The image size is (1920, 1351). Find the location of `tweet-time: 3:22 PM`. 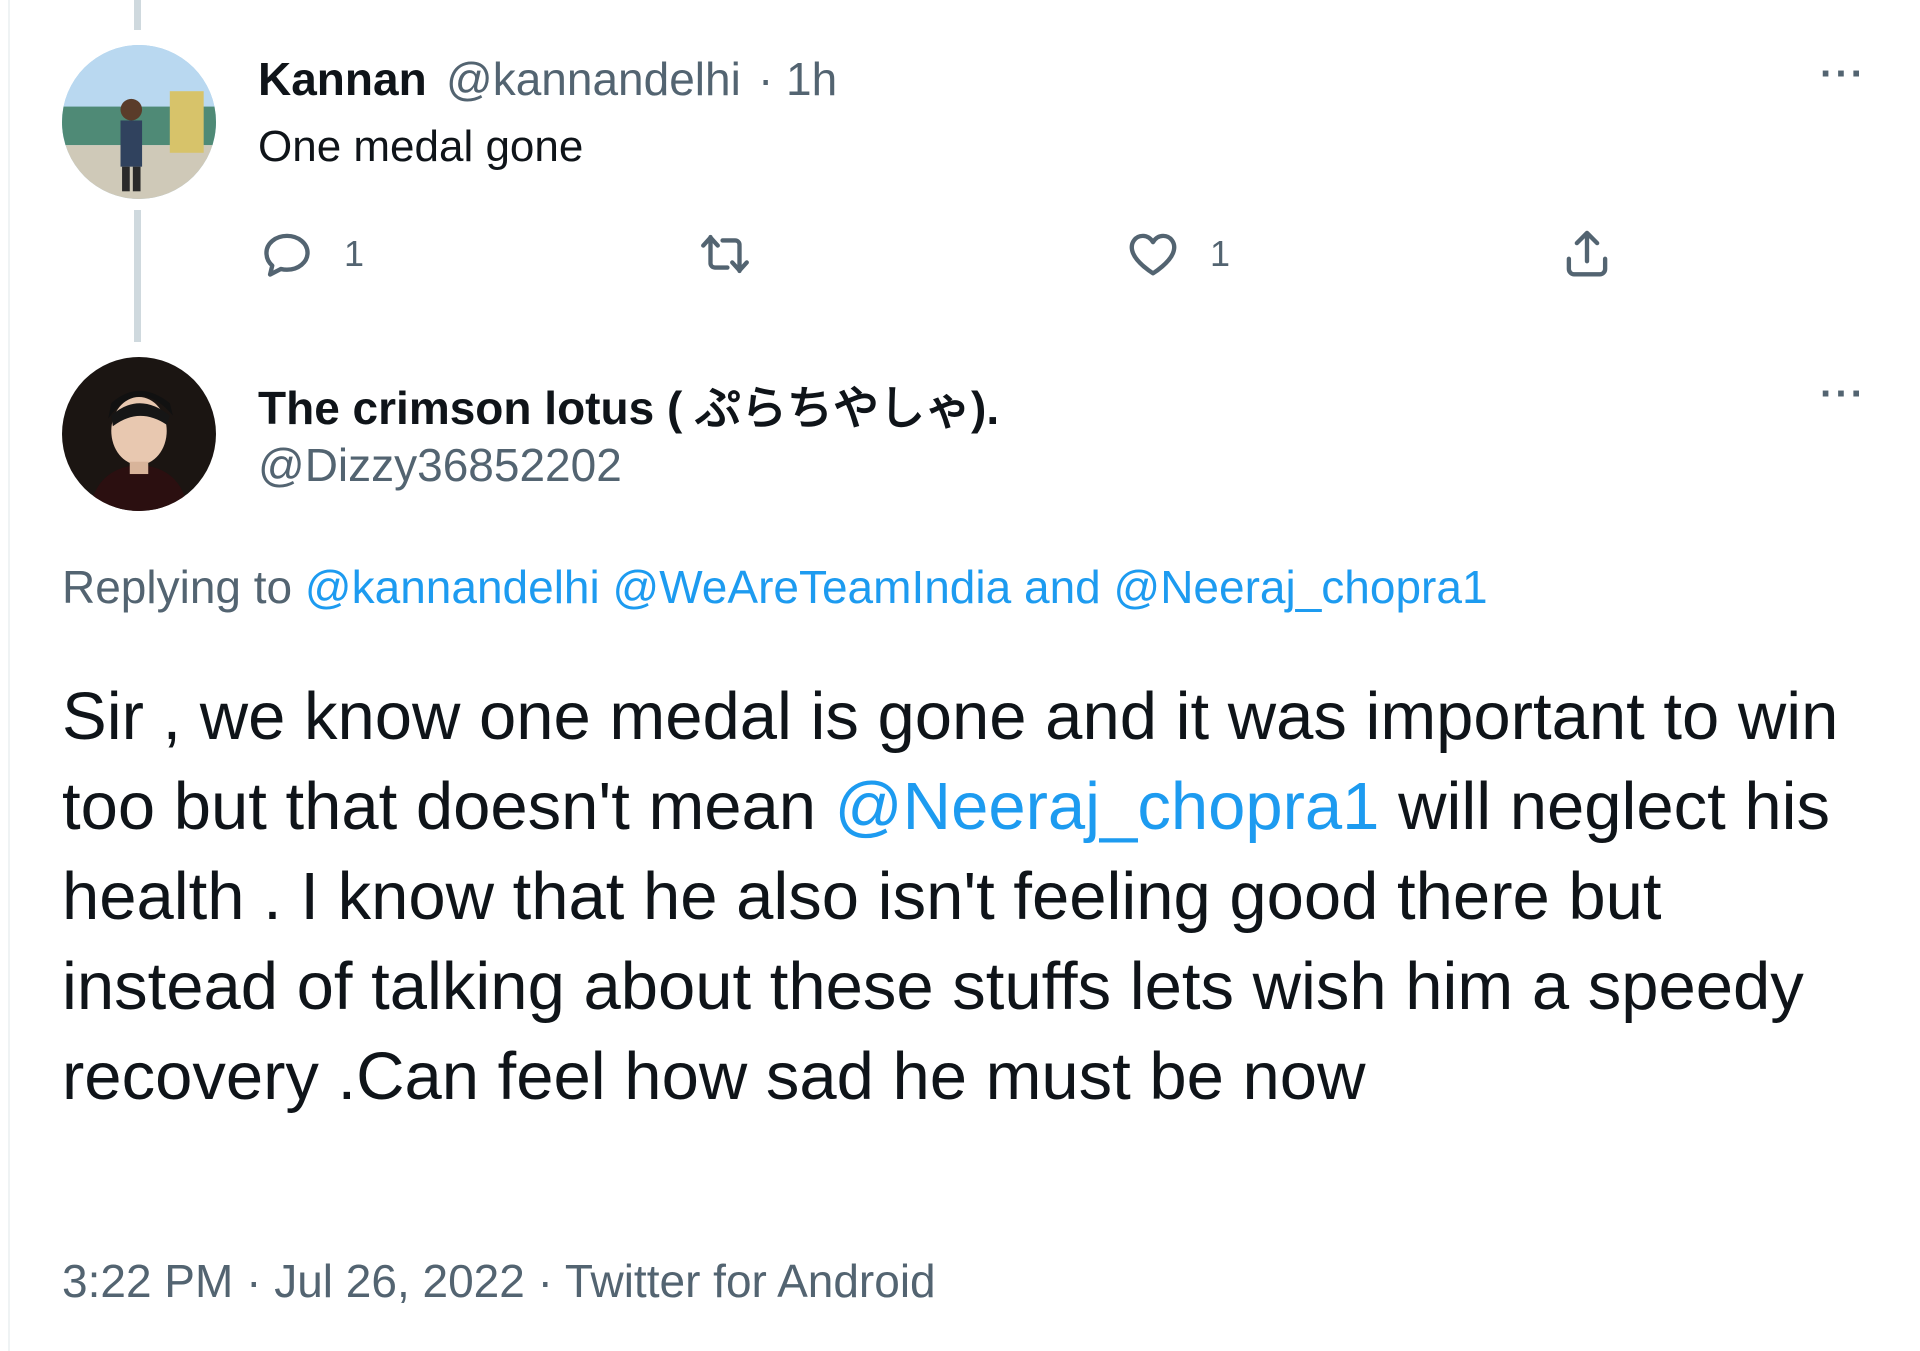

tweet-time: 3:22 PM is located at coordinates (147, 1281).